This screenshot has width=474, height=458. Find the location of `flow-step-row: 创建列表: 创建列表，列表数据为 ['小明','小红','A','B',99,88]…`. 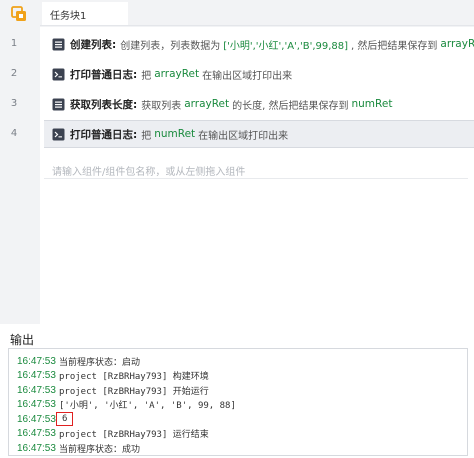

flow-step-row: 创建列表: 创建列表，列表数据为 ['小明','小红','A','B',99,88]… is located at coordinates (259, 44).